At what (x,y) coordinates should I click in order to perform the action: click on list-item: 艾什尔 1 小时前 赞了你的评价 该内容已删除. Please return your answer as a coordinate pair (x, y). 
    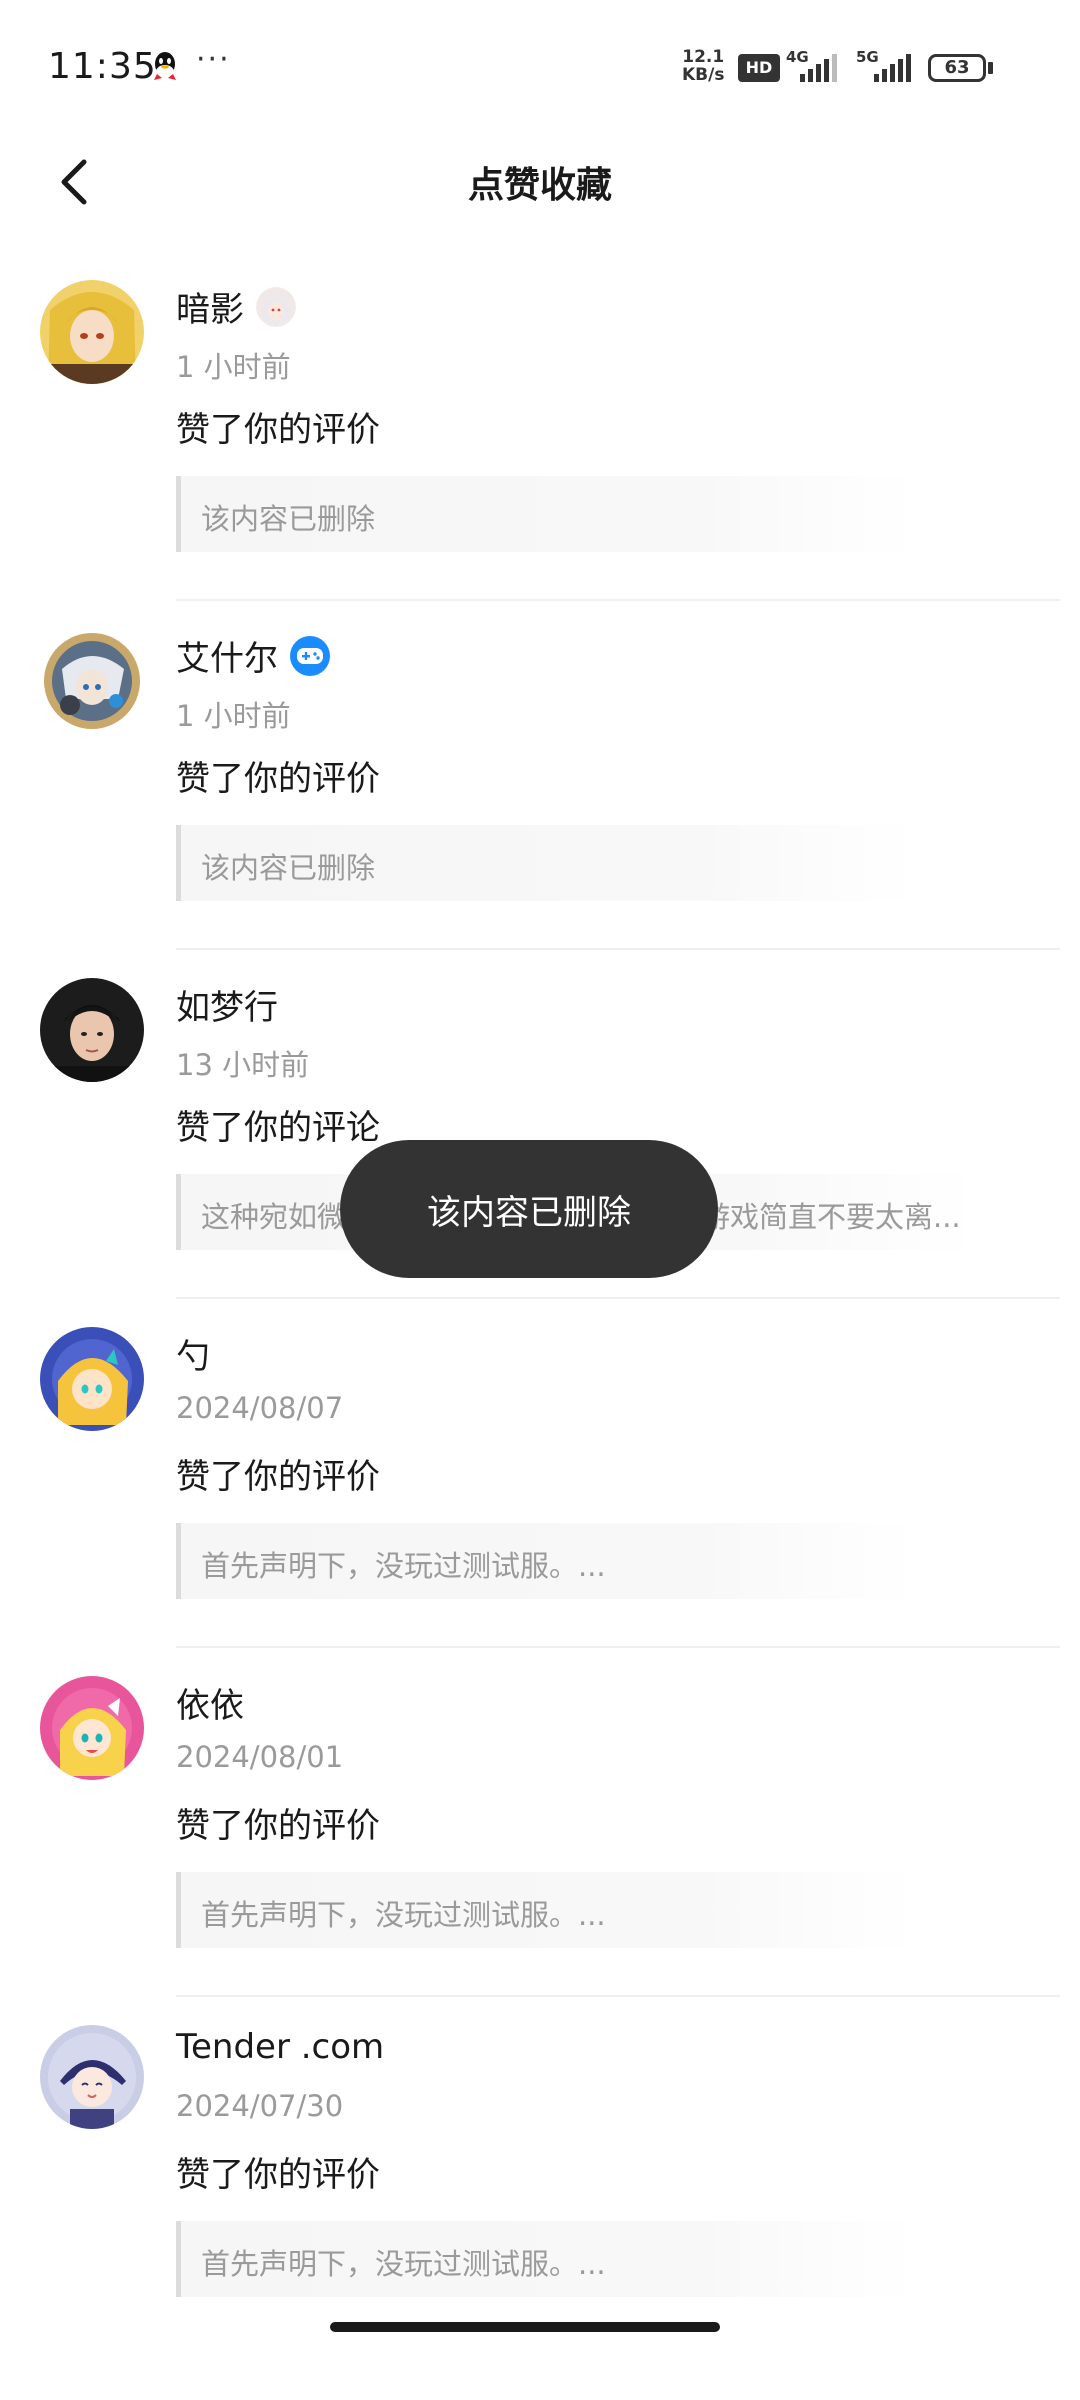
    Looking at the image, I should click on (540, 775).